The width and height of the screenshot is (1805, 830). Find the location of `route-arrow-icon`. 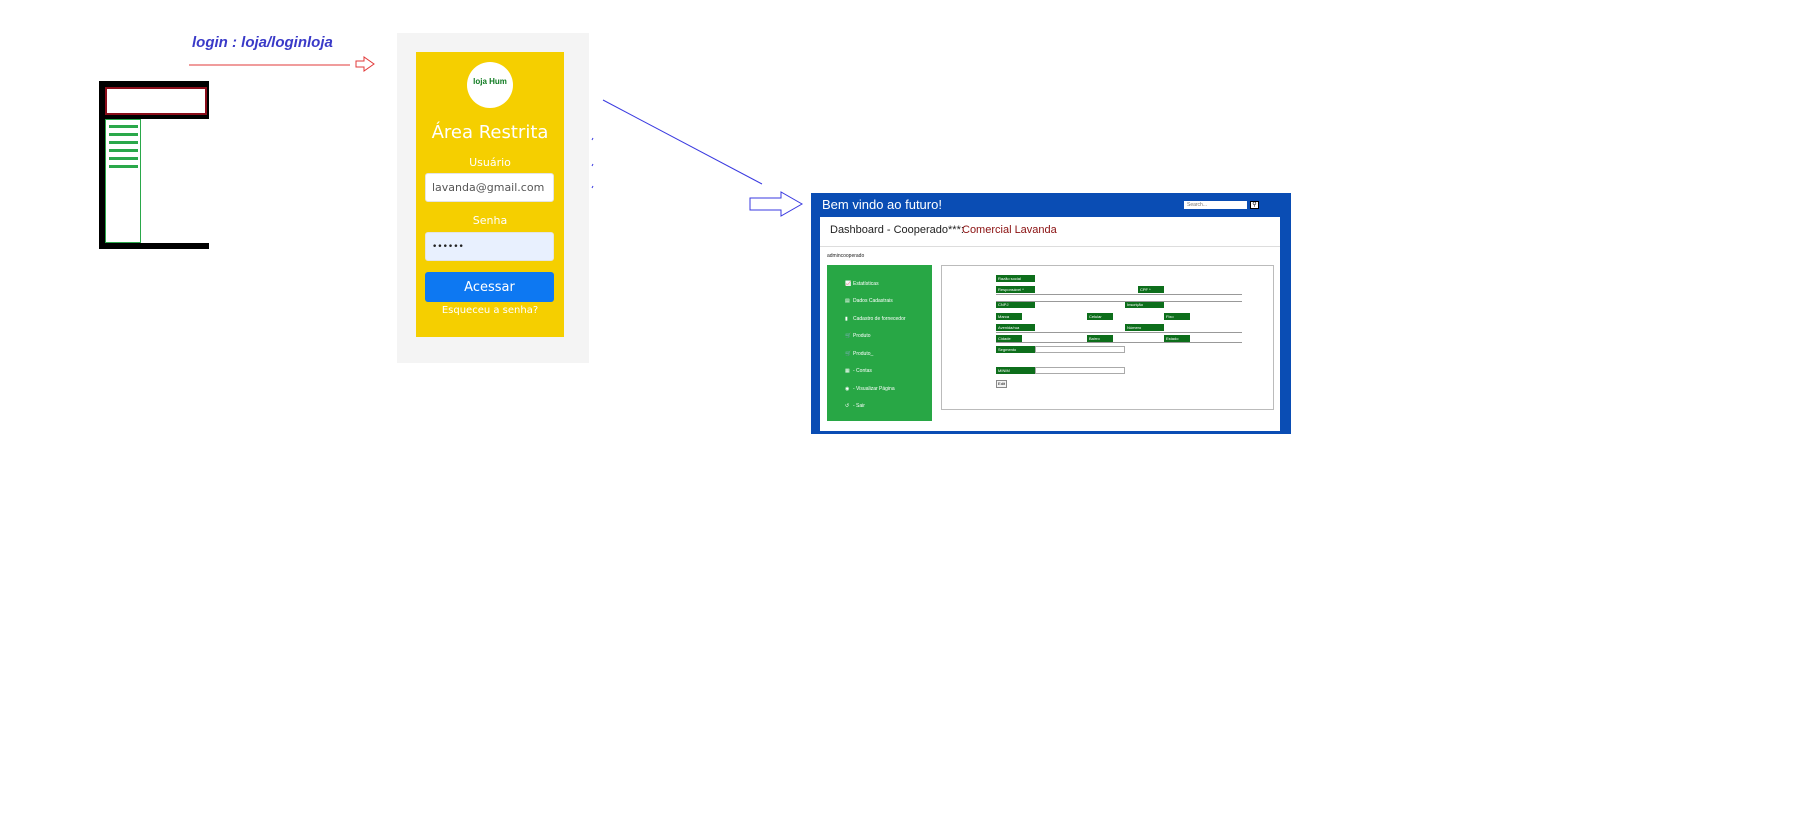

route-arrow-icon is located at coordinates (365, 64).